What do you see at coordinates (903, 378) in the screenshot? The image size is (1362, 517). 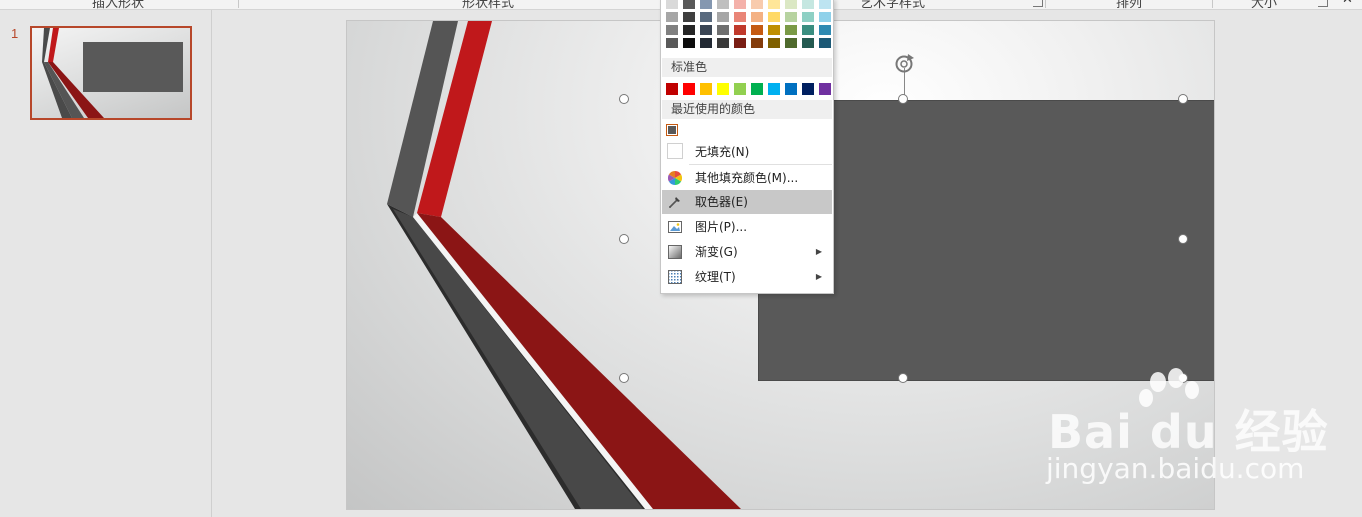 I see `resize-handle-bottom` at bounding box center [903, 378].